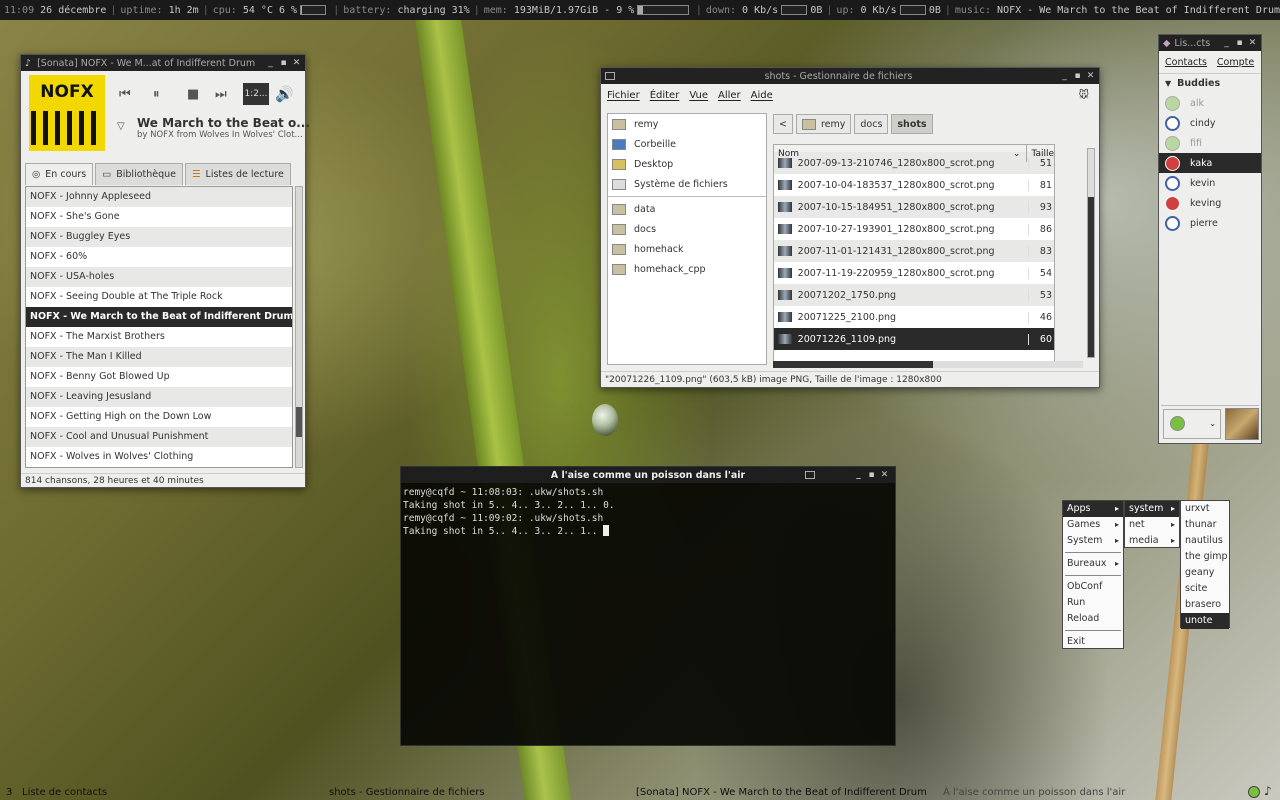 This screenshot has width=1280, height=800. What do you see at coordinates (914, 251) in the screenshot?
I see `file-row: 2007-11-01-121431_1280x800_scrot.png 83` at bounding box center [914, 251].